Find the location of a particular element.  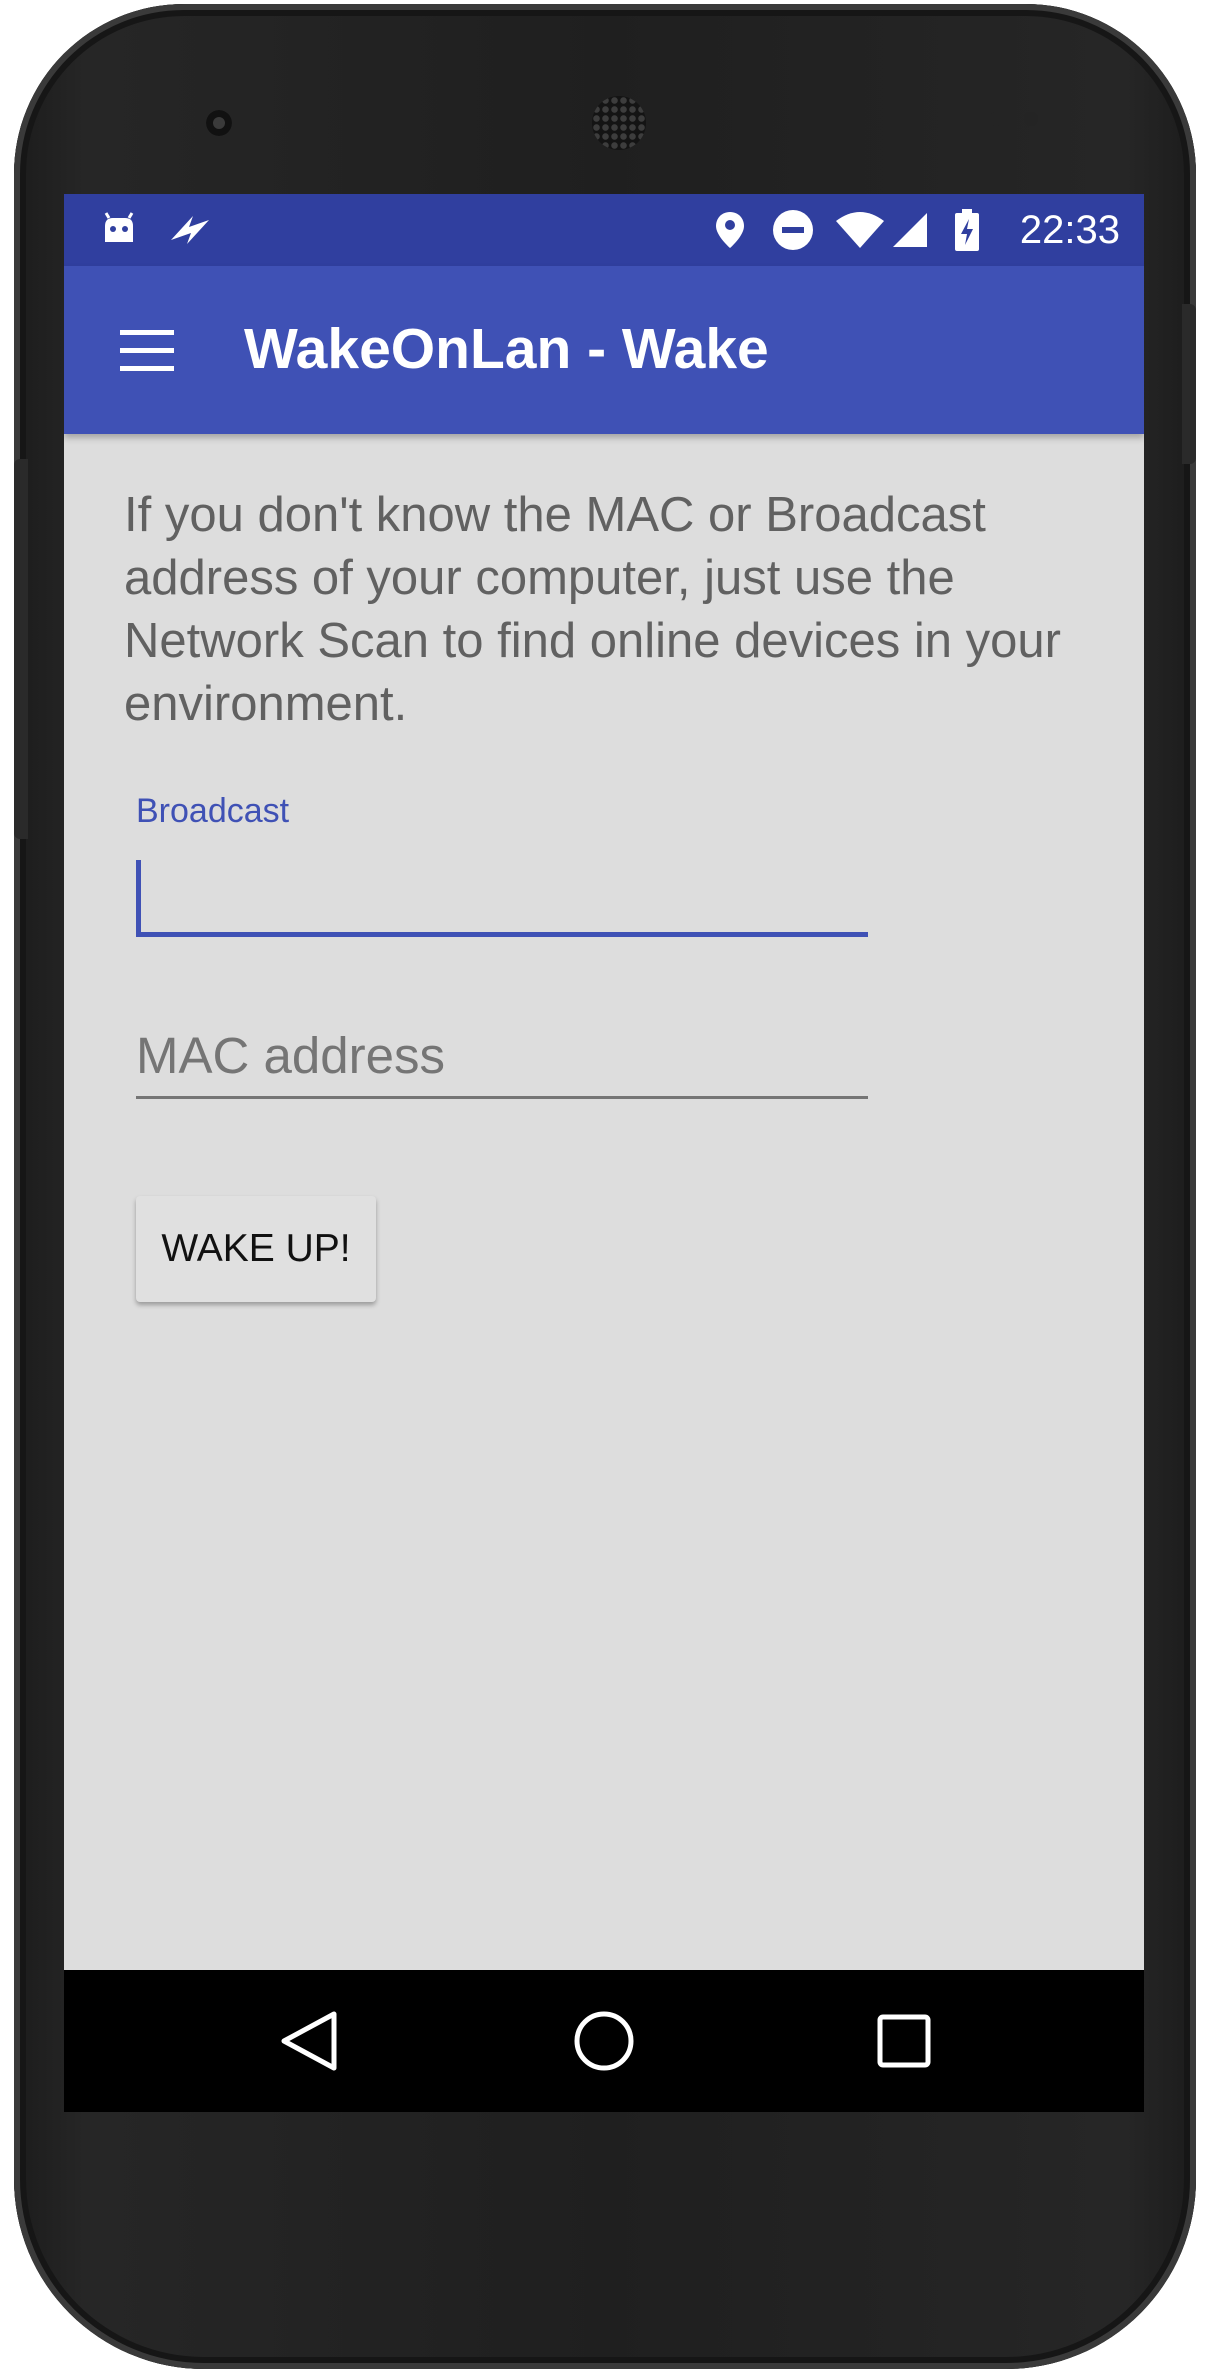

app-bar: WakeOnLan - Wake is located at coordinates (604, 350).